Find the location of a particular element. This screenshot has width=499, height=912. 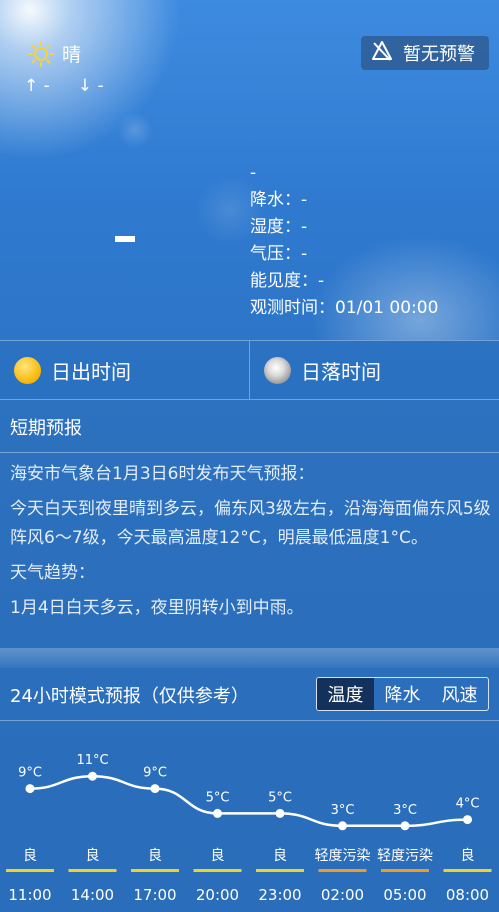

sunrise-label: 日出时间 is located at coordinates (91, 371).